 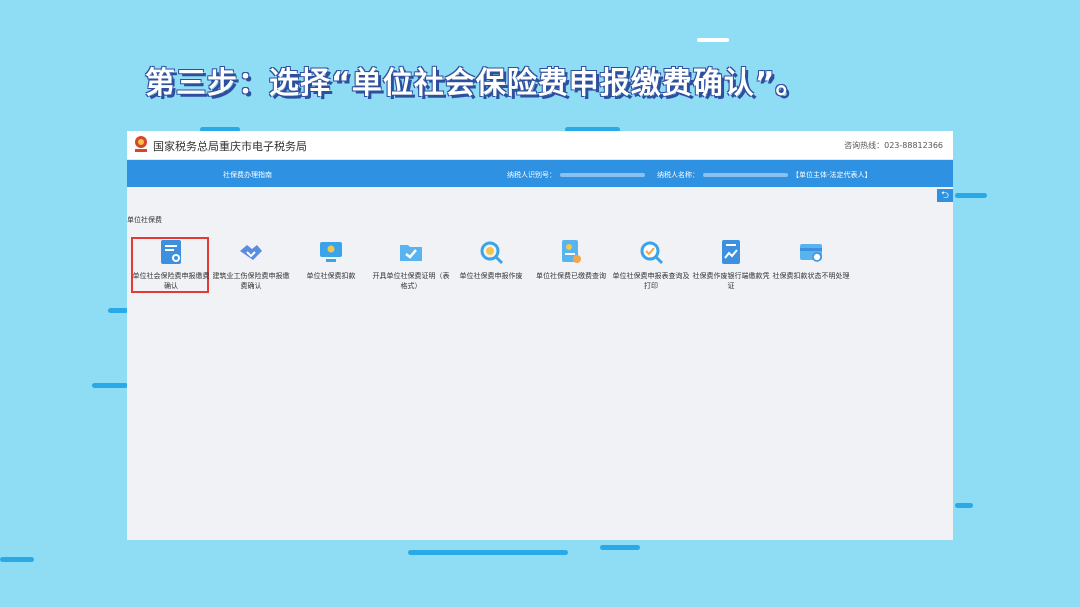 What do you see at coordinates (331, 276) in the screenshot?
I see `app-label: 单位社保费扣款` at bounding box center [331, 276].